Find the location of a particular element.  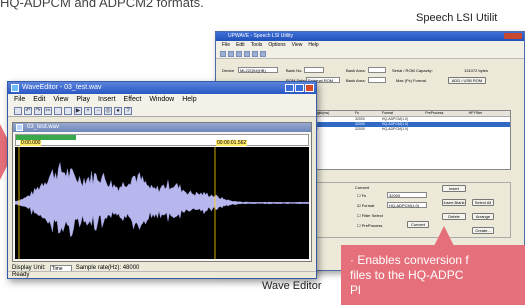

filter-checkbox: ☐ Filter Select is located at coordinates (370, 215).